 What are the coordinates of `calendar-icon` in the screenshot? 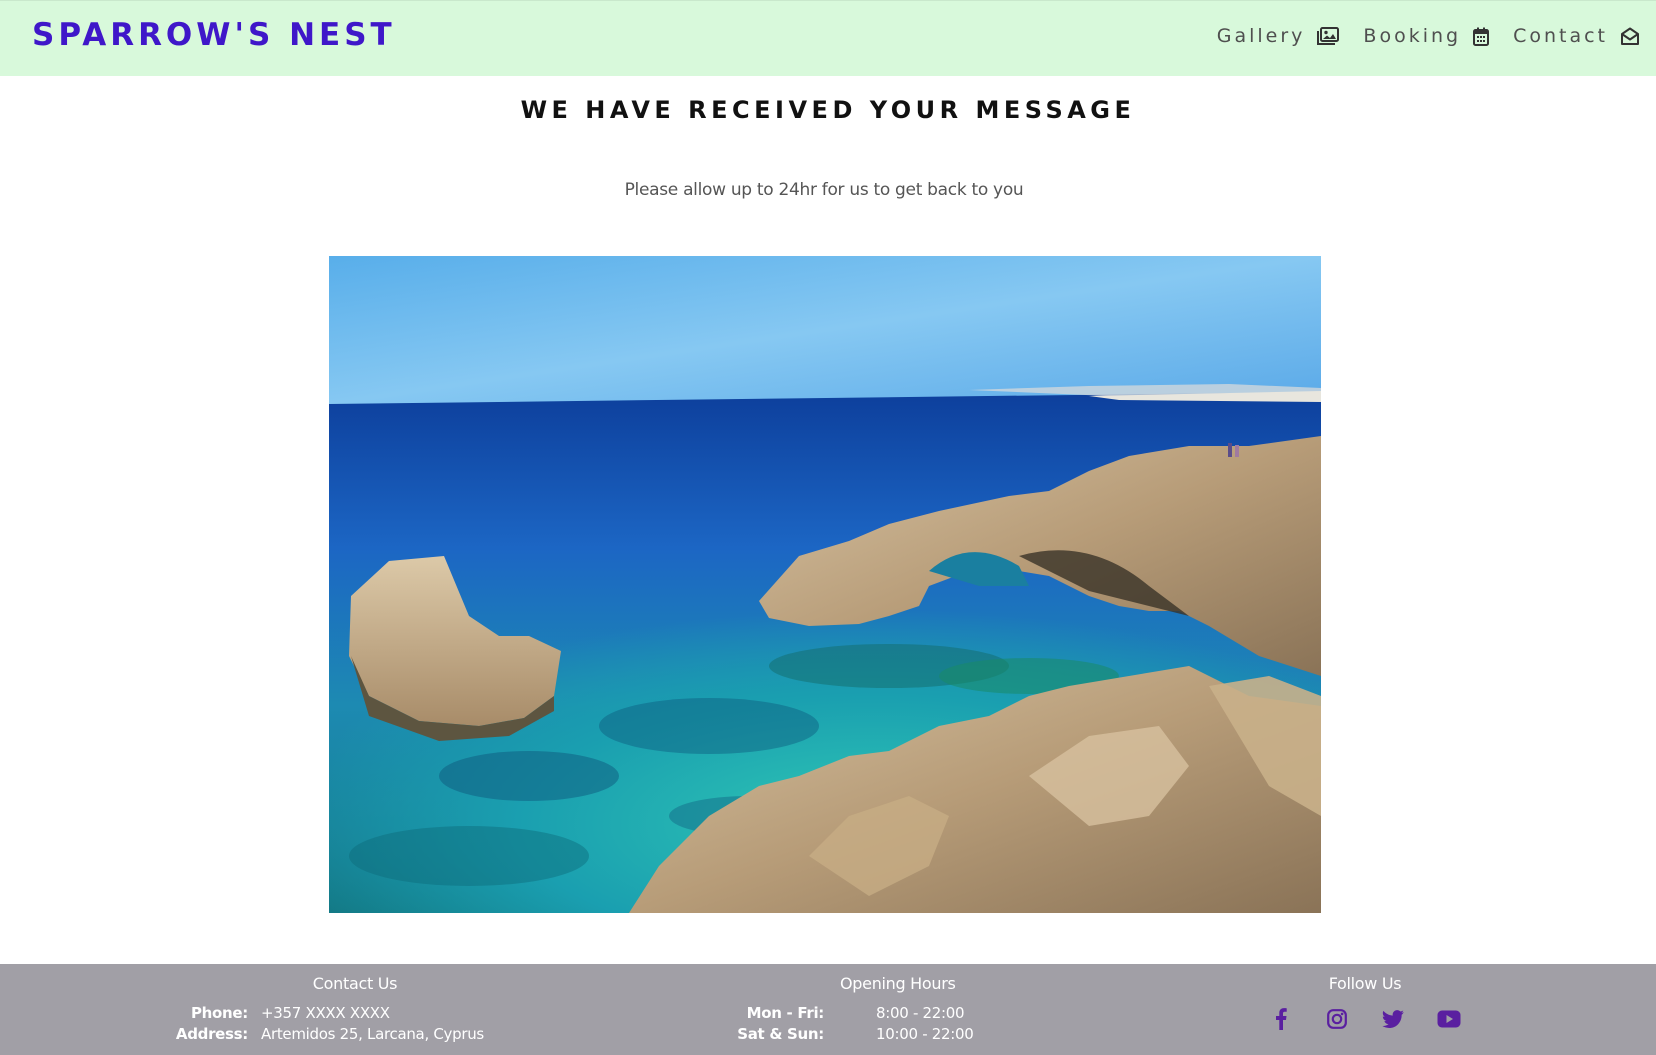 It's located at (1481, 36).